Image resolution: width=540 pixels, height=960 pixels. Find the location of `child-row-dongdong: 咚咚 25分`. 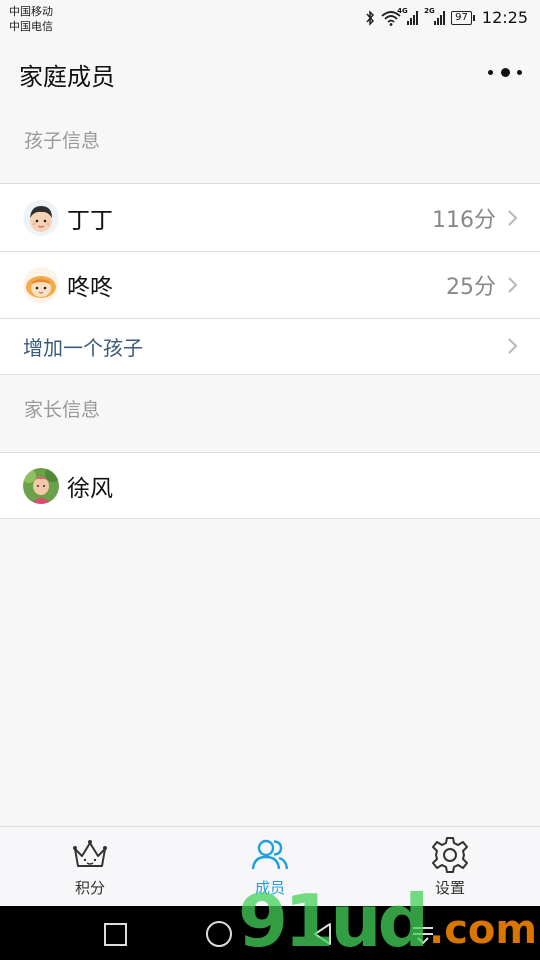

child-row-dongdong: 咚咚 25分 is located at coordinates (270, 284).